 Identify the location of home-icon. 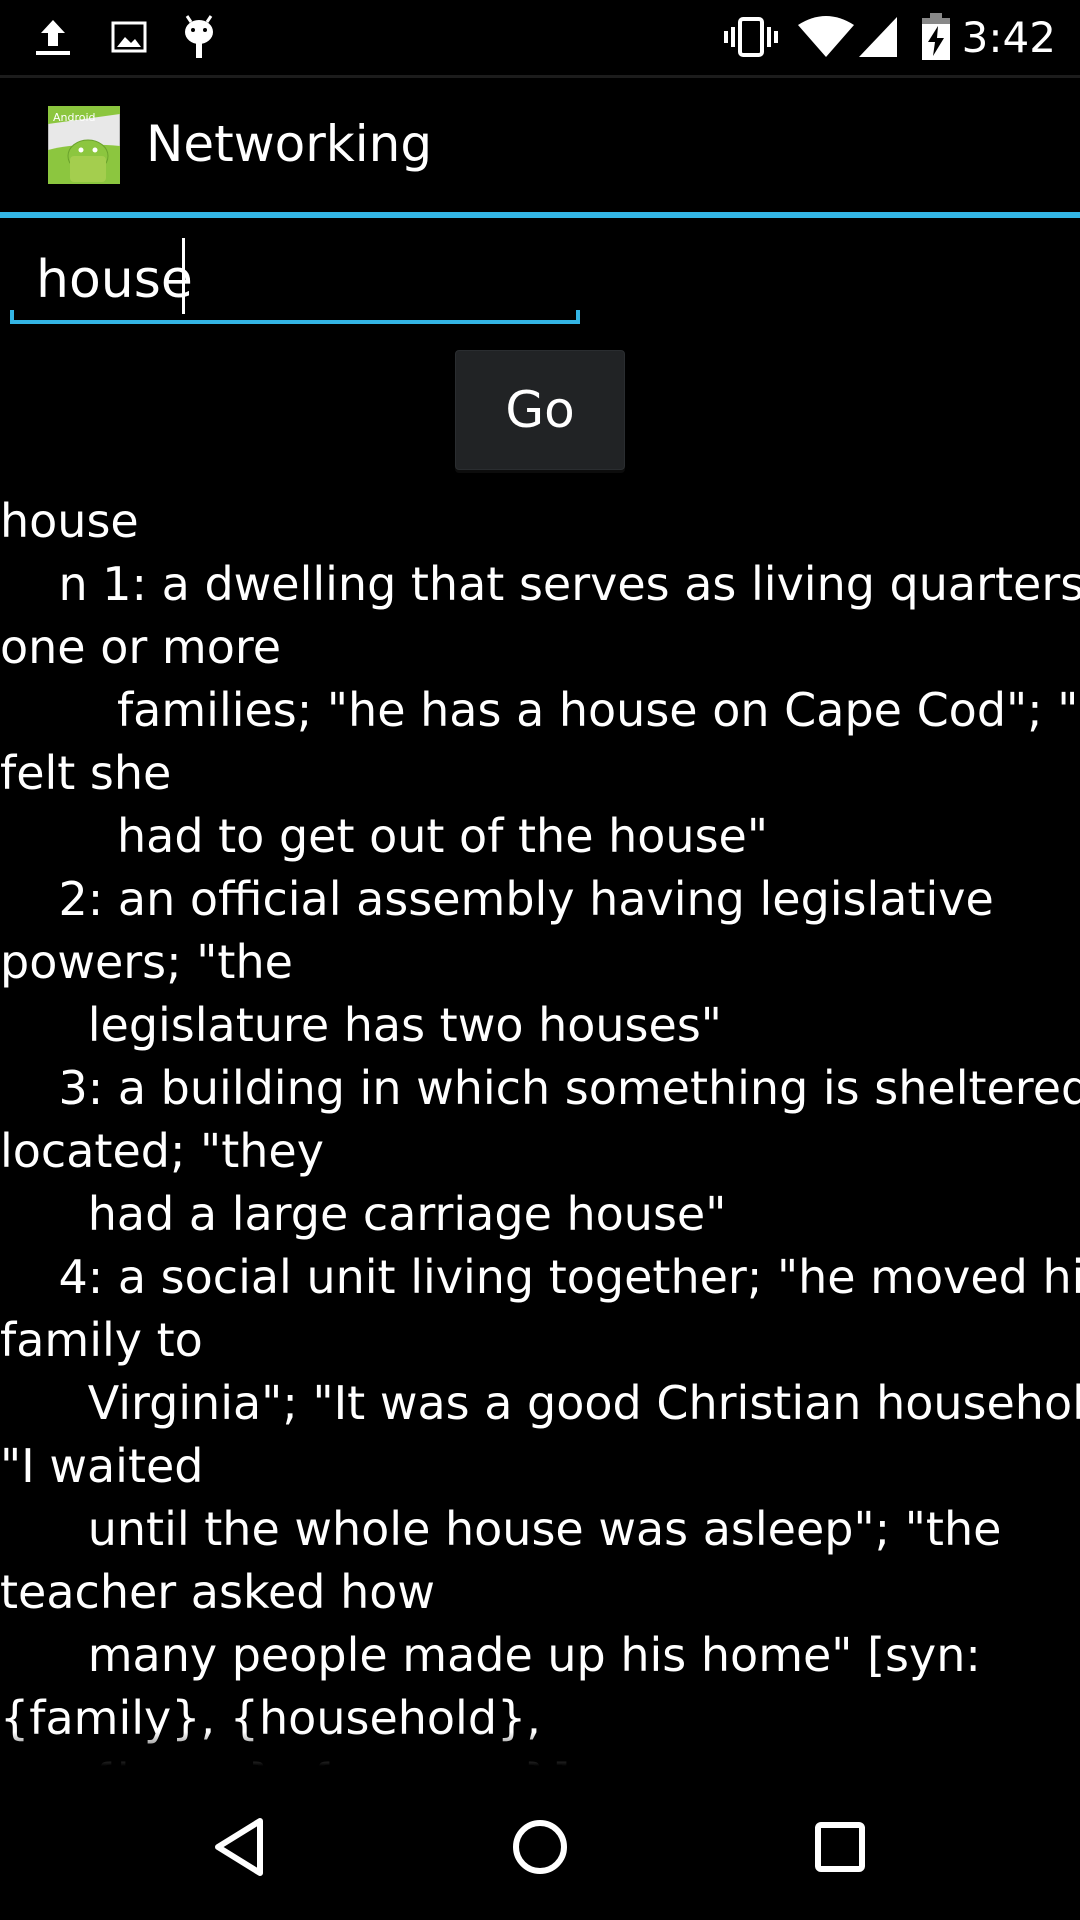
(540, 1847).